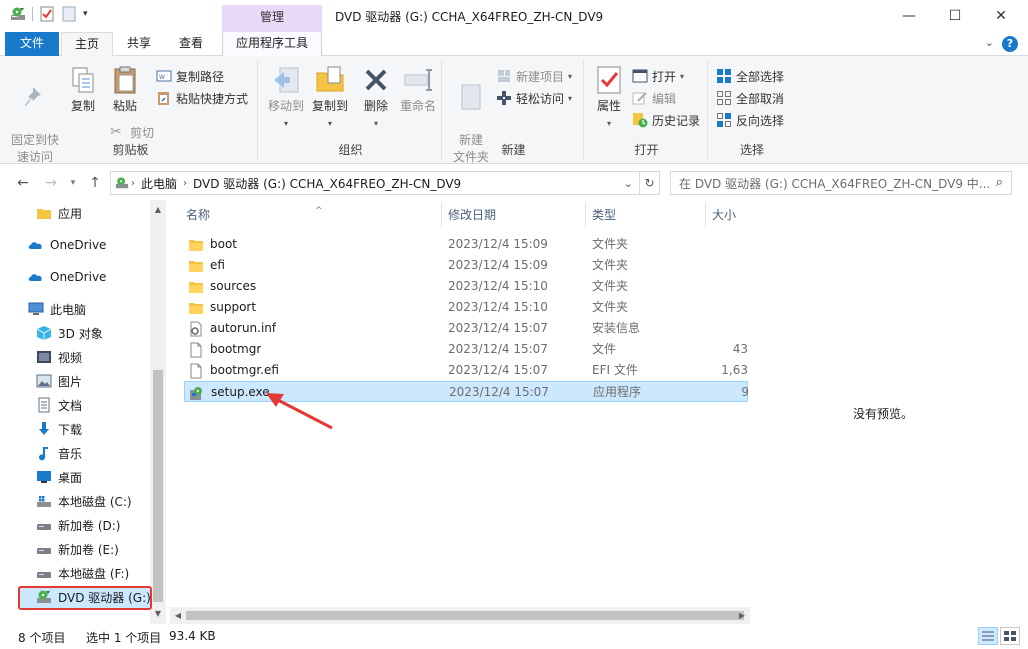 Image resolution: width=1028 pixels, height=649 pixels. Describe the element at coordinates (125, 89) in the screenshot. I see `paste-button: 粘贴` at that location.